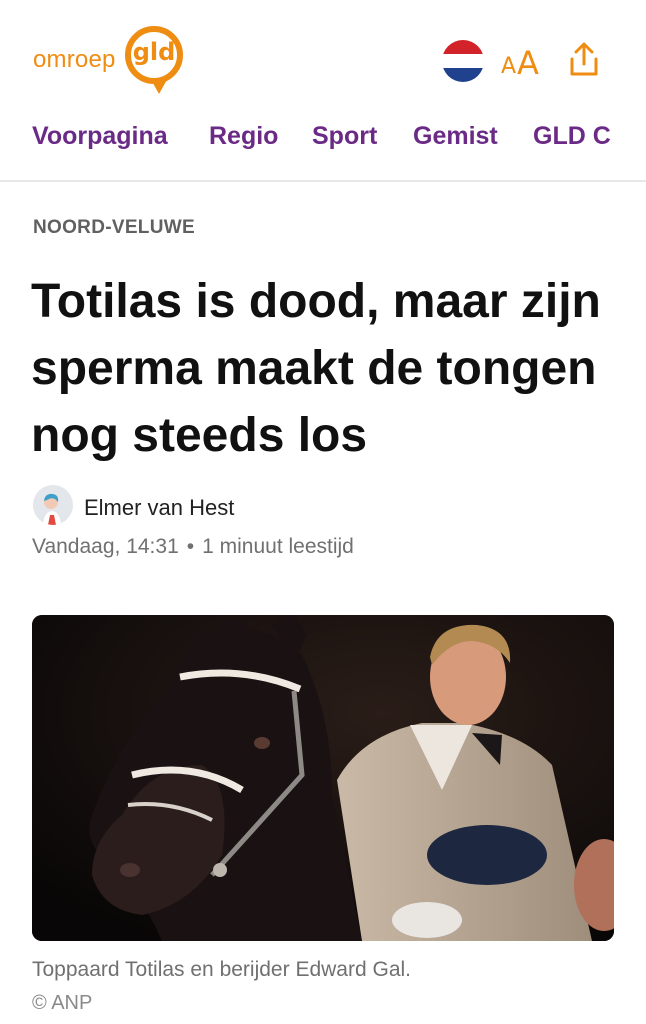 The image size is (646, 1024). What do you see at coordinates (243, 136) in the screenshot?
I see `nav-item-regio: Regio` at bounding box center [243, 136].